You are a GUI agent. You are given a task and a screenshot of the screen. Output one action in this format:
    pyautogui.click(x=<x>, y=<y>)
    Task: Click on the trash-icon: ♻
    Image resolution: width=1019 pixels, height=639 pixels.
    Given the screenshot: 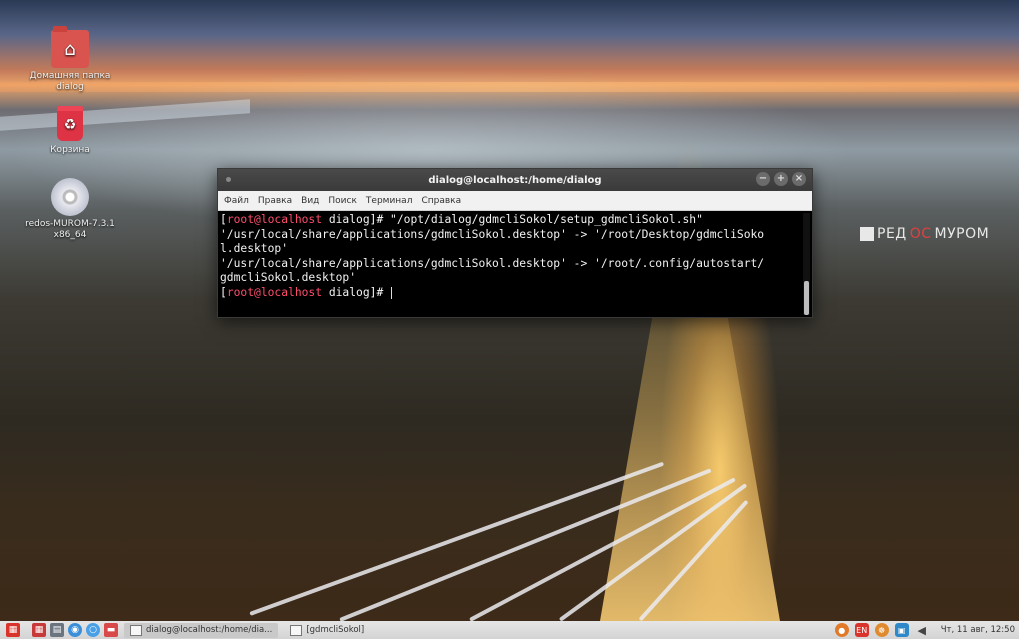 What is the action you would take?
    pyautogui.click(x=70, y=123)
    